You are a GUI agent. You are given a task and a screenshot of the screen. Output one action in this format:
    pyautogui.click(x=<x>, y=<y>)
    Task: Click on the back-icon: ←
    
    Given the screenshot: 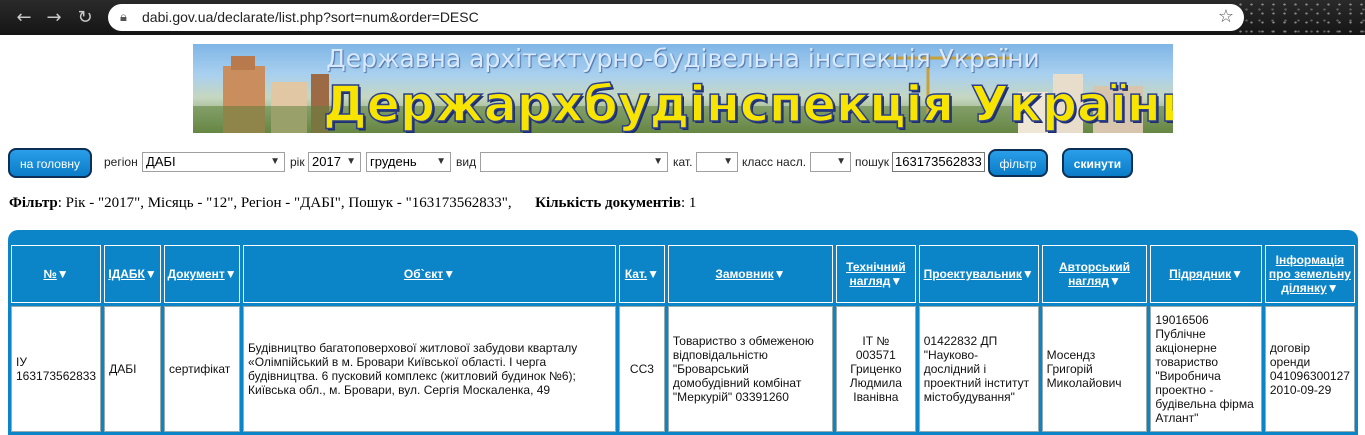 What is the action you would take?
    pyautogui.click(x=24, y=18)
    